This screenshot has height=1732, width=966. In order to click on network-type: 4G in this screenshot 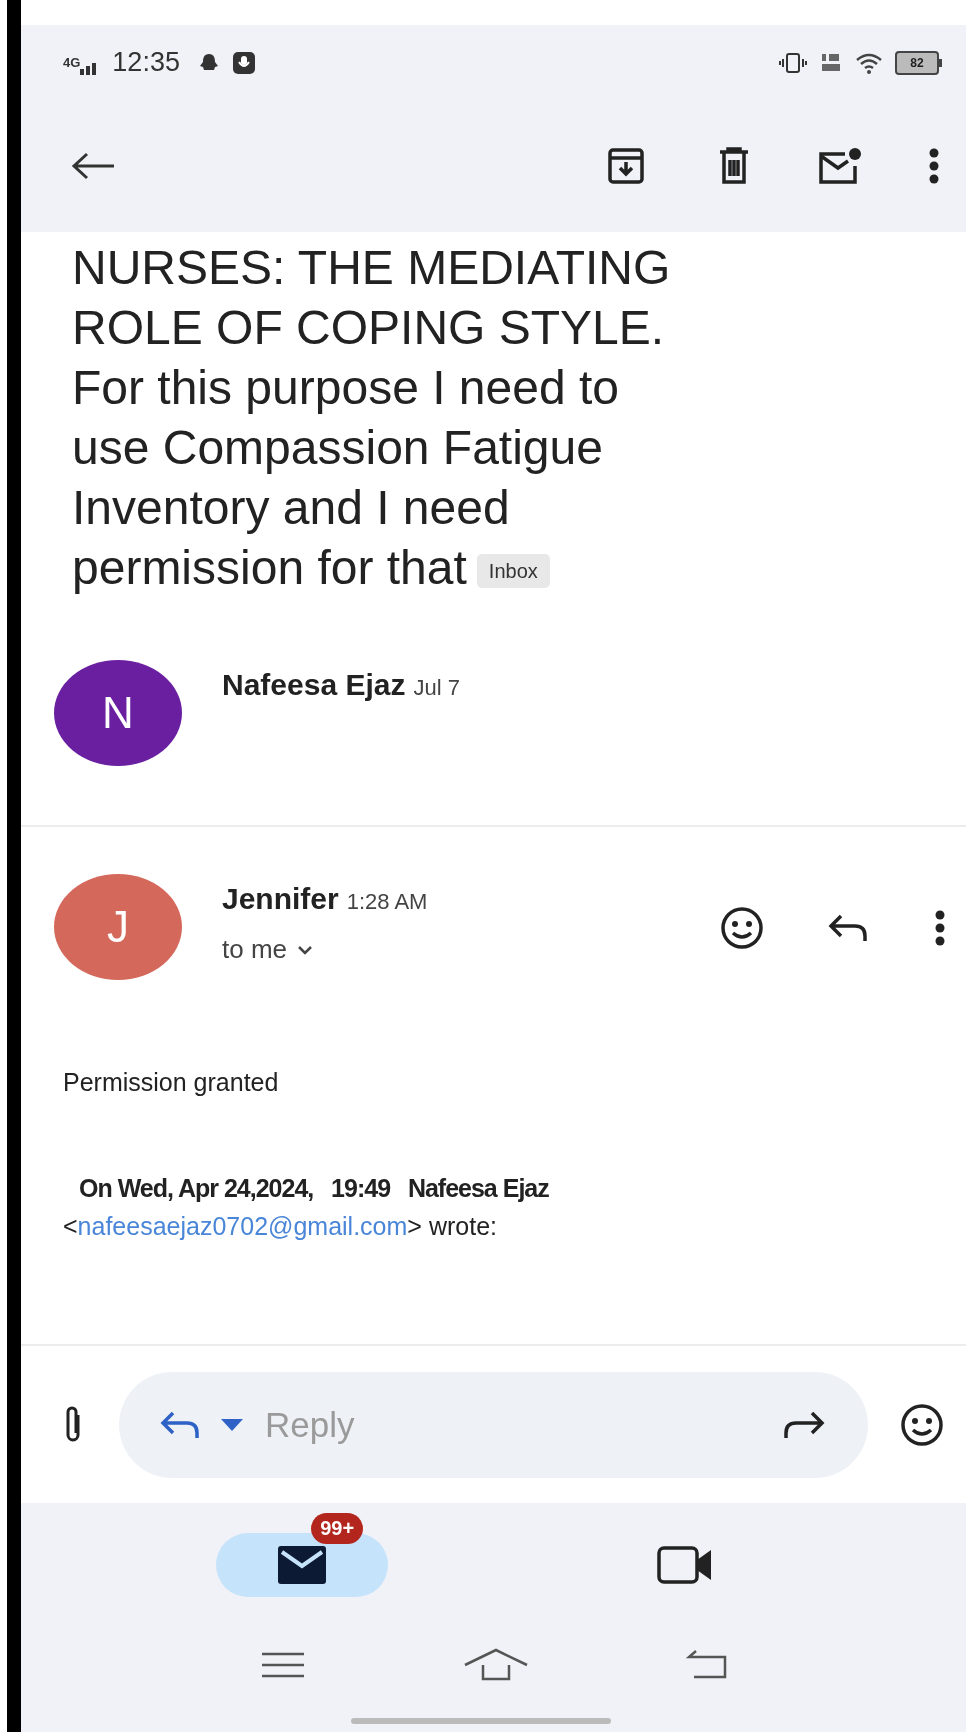, I will do `click(72, 62)`.